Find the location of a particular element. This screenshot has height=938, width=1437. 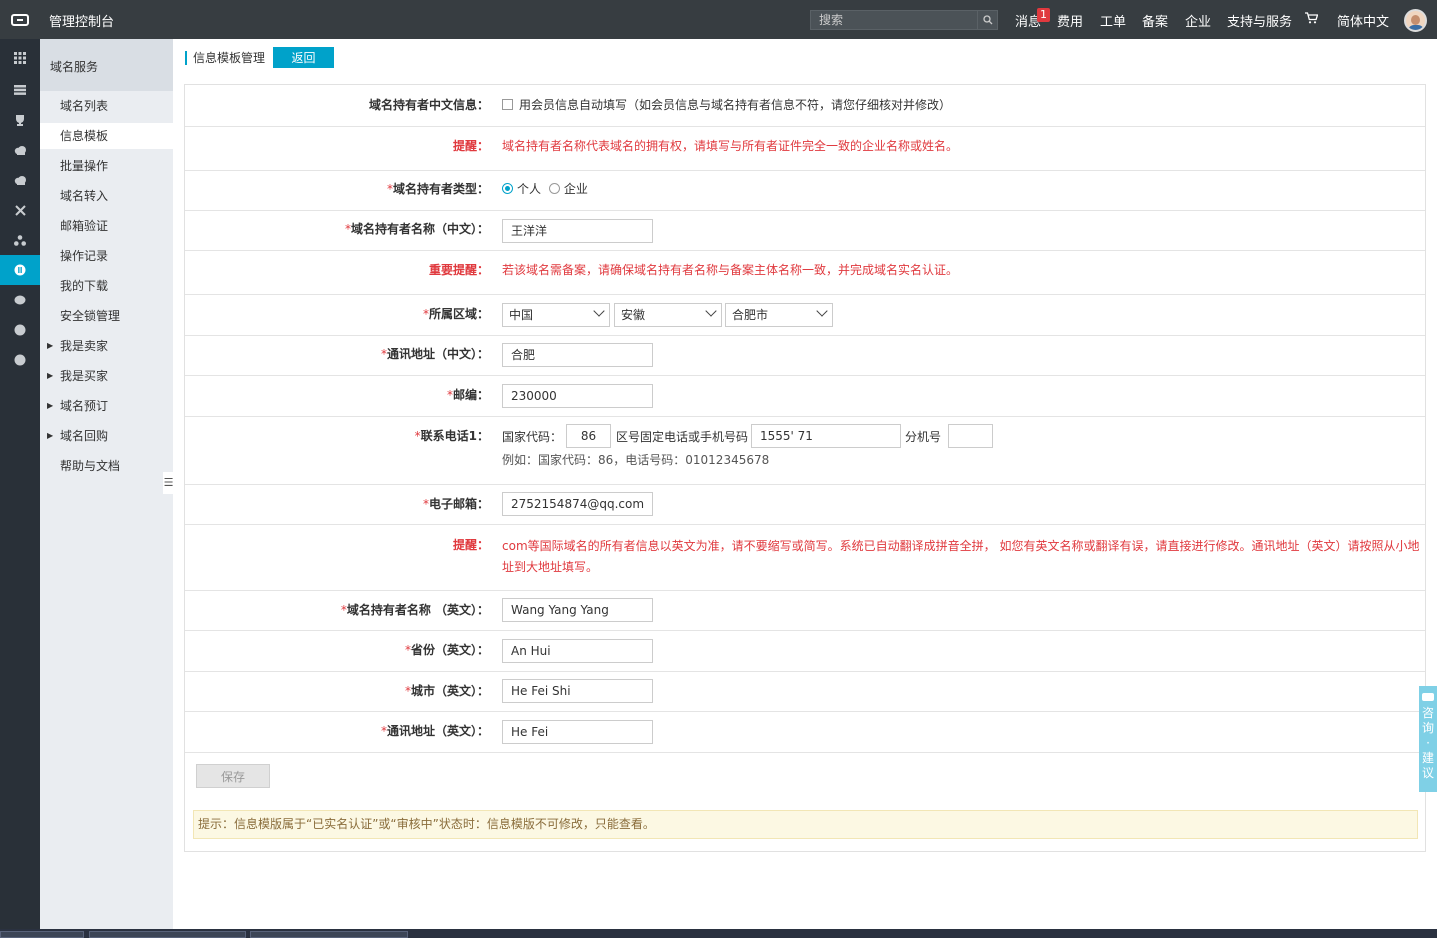

tip3-label: 提醒： is located at coordinates (470, 545).